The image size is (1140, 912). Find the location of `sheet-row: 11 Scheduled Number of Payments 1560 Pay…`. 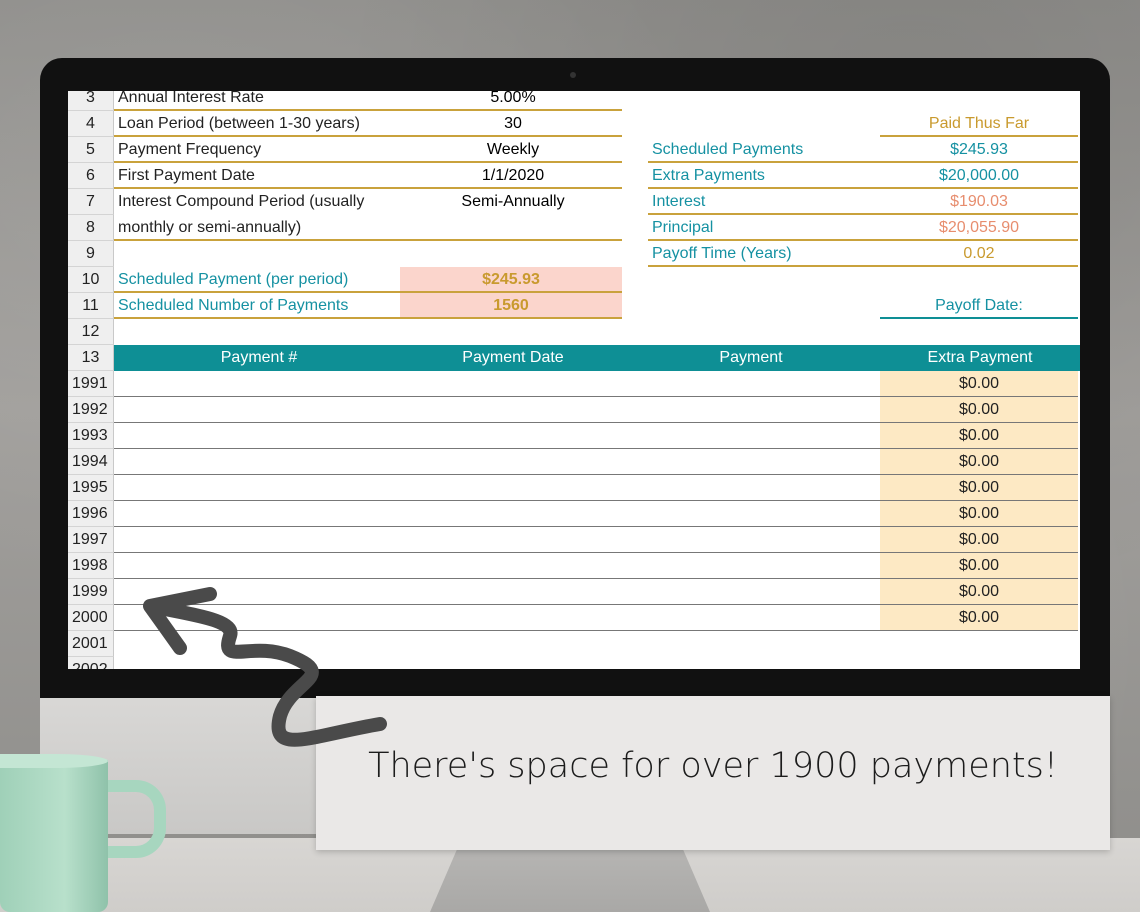

sheet-row: 11 Scheduled Number of Payments 1560 Pay… is located at coordinates (574, 306).